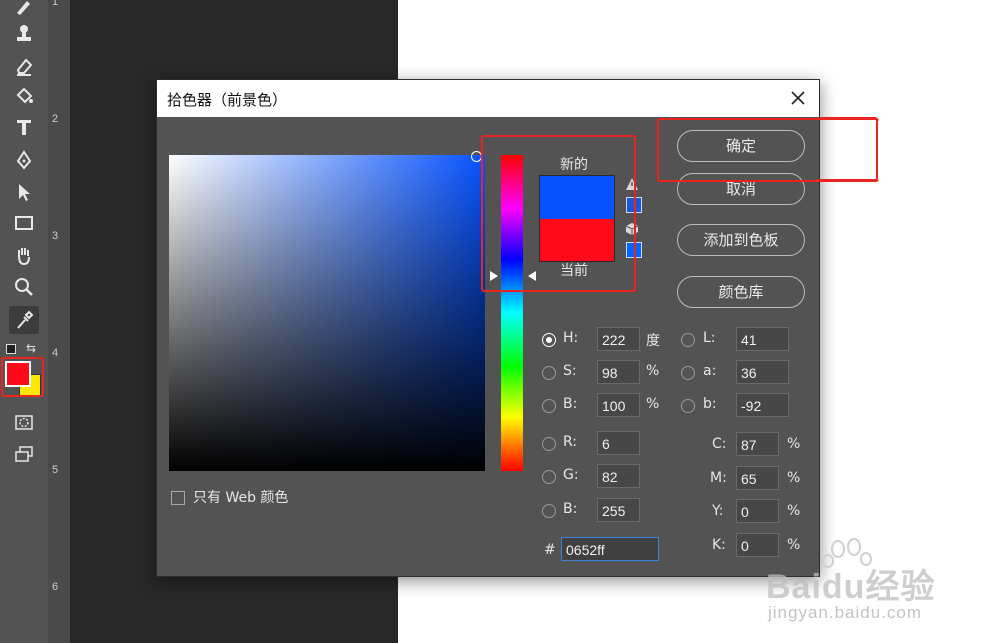 Image resolution: width=1000 pixels, height=643 pixels. What do you see at coordinates (618, 339) in the screenshot?
I see `h-input: 222` at bounding box center [618, 339].